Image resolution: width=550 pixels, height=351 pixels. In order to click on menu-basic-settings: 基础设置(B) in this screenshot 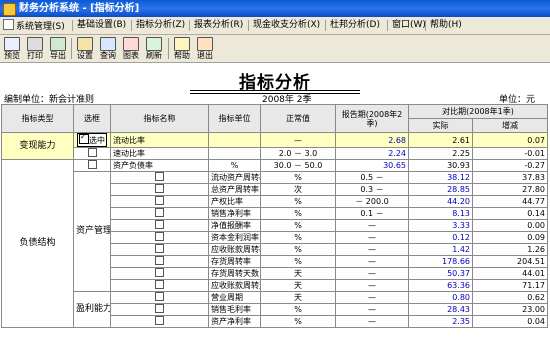, I will do `click(101, 25)`.